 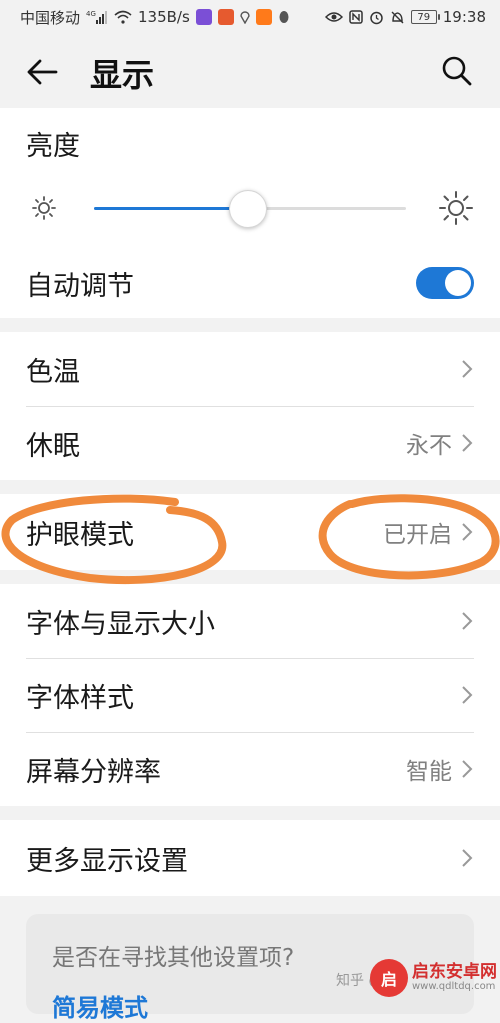 What do you see at coordinates (284, 17) in the screenshot?
I see `qq-icon` at bounding box center [284, 17].